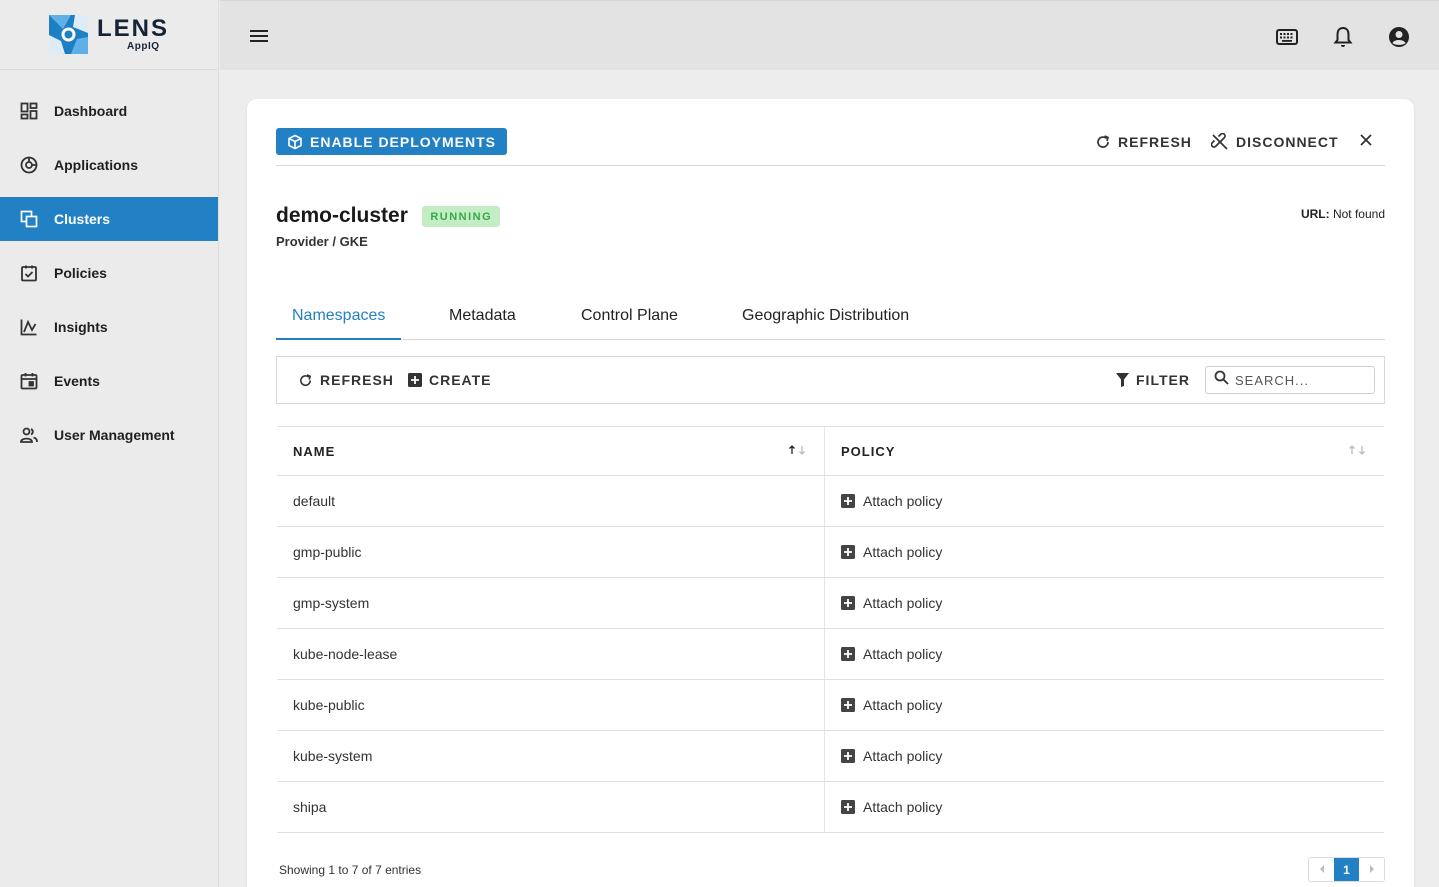 This screenshot has width=1439, height=887. Describe the element at coordinates (830, 705) in the screenshot. I see `table-row: kube-public Attach policy` at that location.